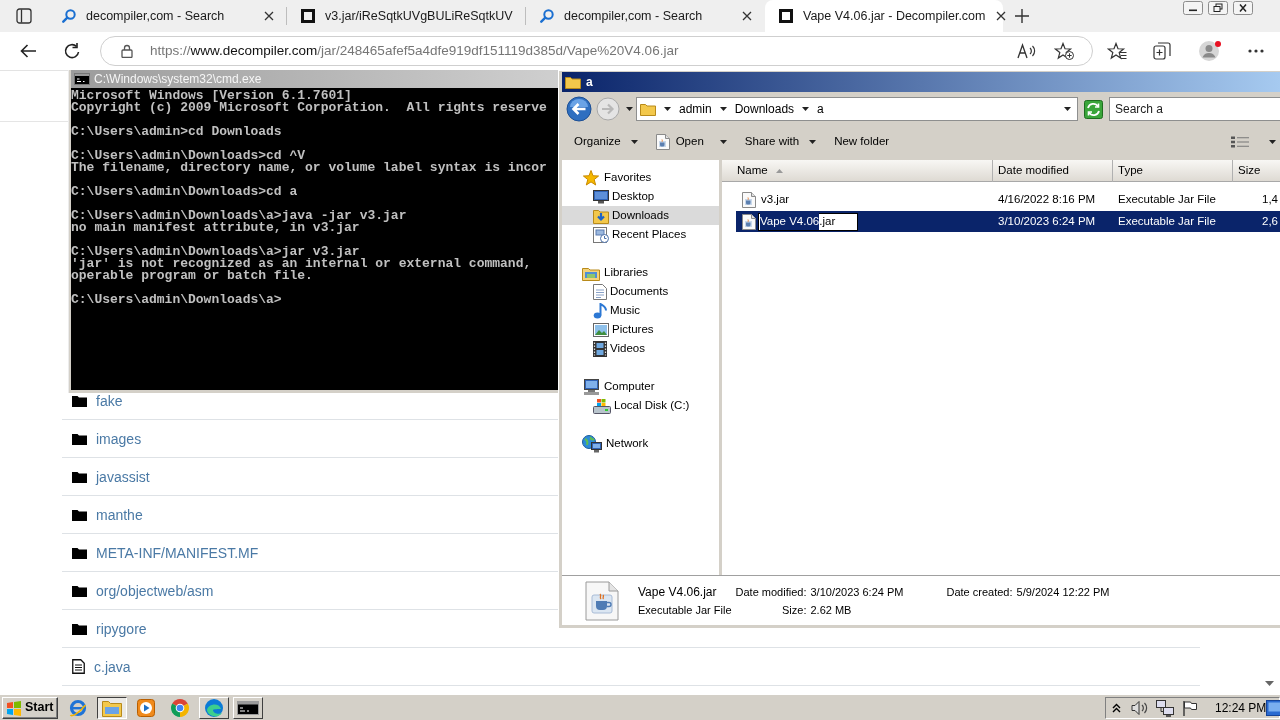 Image resolution: width=1280 pixels, height=720 pixels. I want to click on entry-link: META-INF/MANIFEST.MF, so click(177, 552).